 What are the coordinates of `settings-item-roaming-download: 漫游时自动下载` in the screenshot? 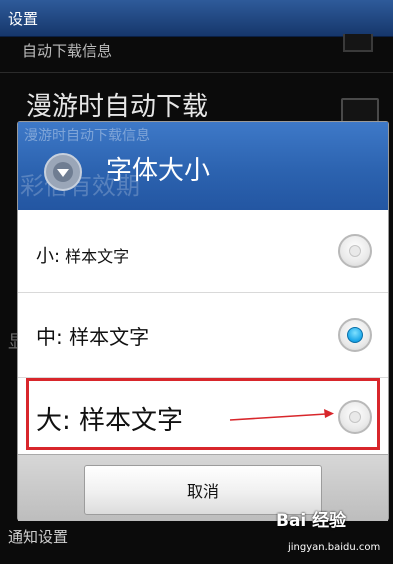 It's located at (209, 104).